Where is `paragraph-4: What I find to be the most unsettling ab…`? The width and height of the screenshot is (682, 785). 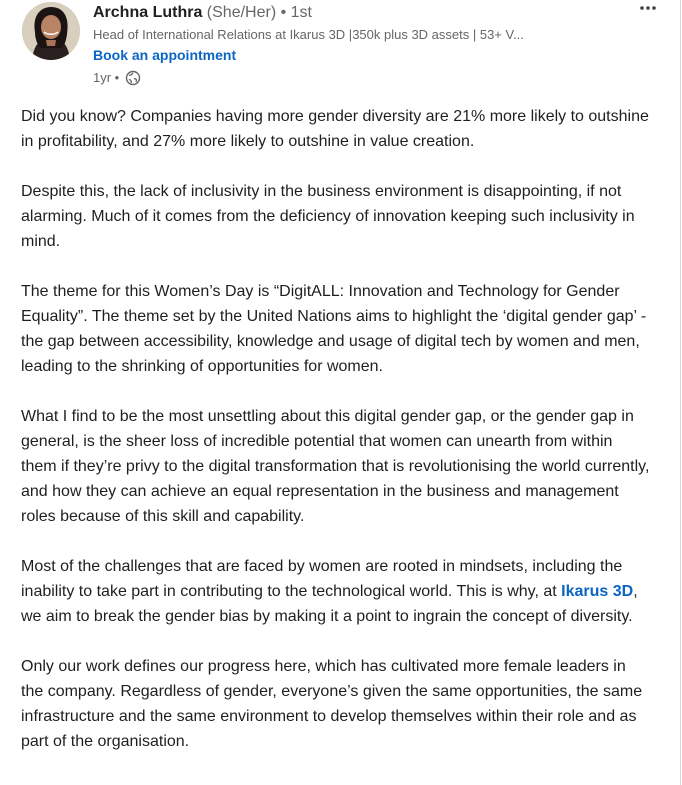
paragraph-4: What I find to be the most unsettling ab… is located at coordinates (335, 466).